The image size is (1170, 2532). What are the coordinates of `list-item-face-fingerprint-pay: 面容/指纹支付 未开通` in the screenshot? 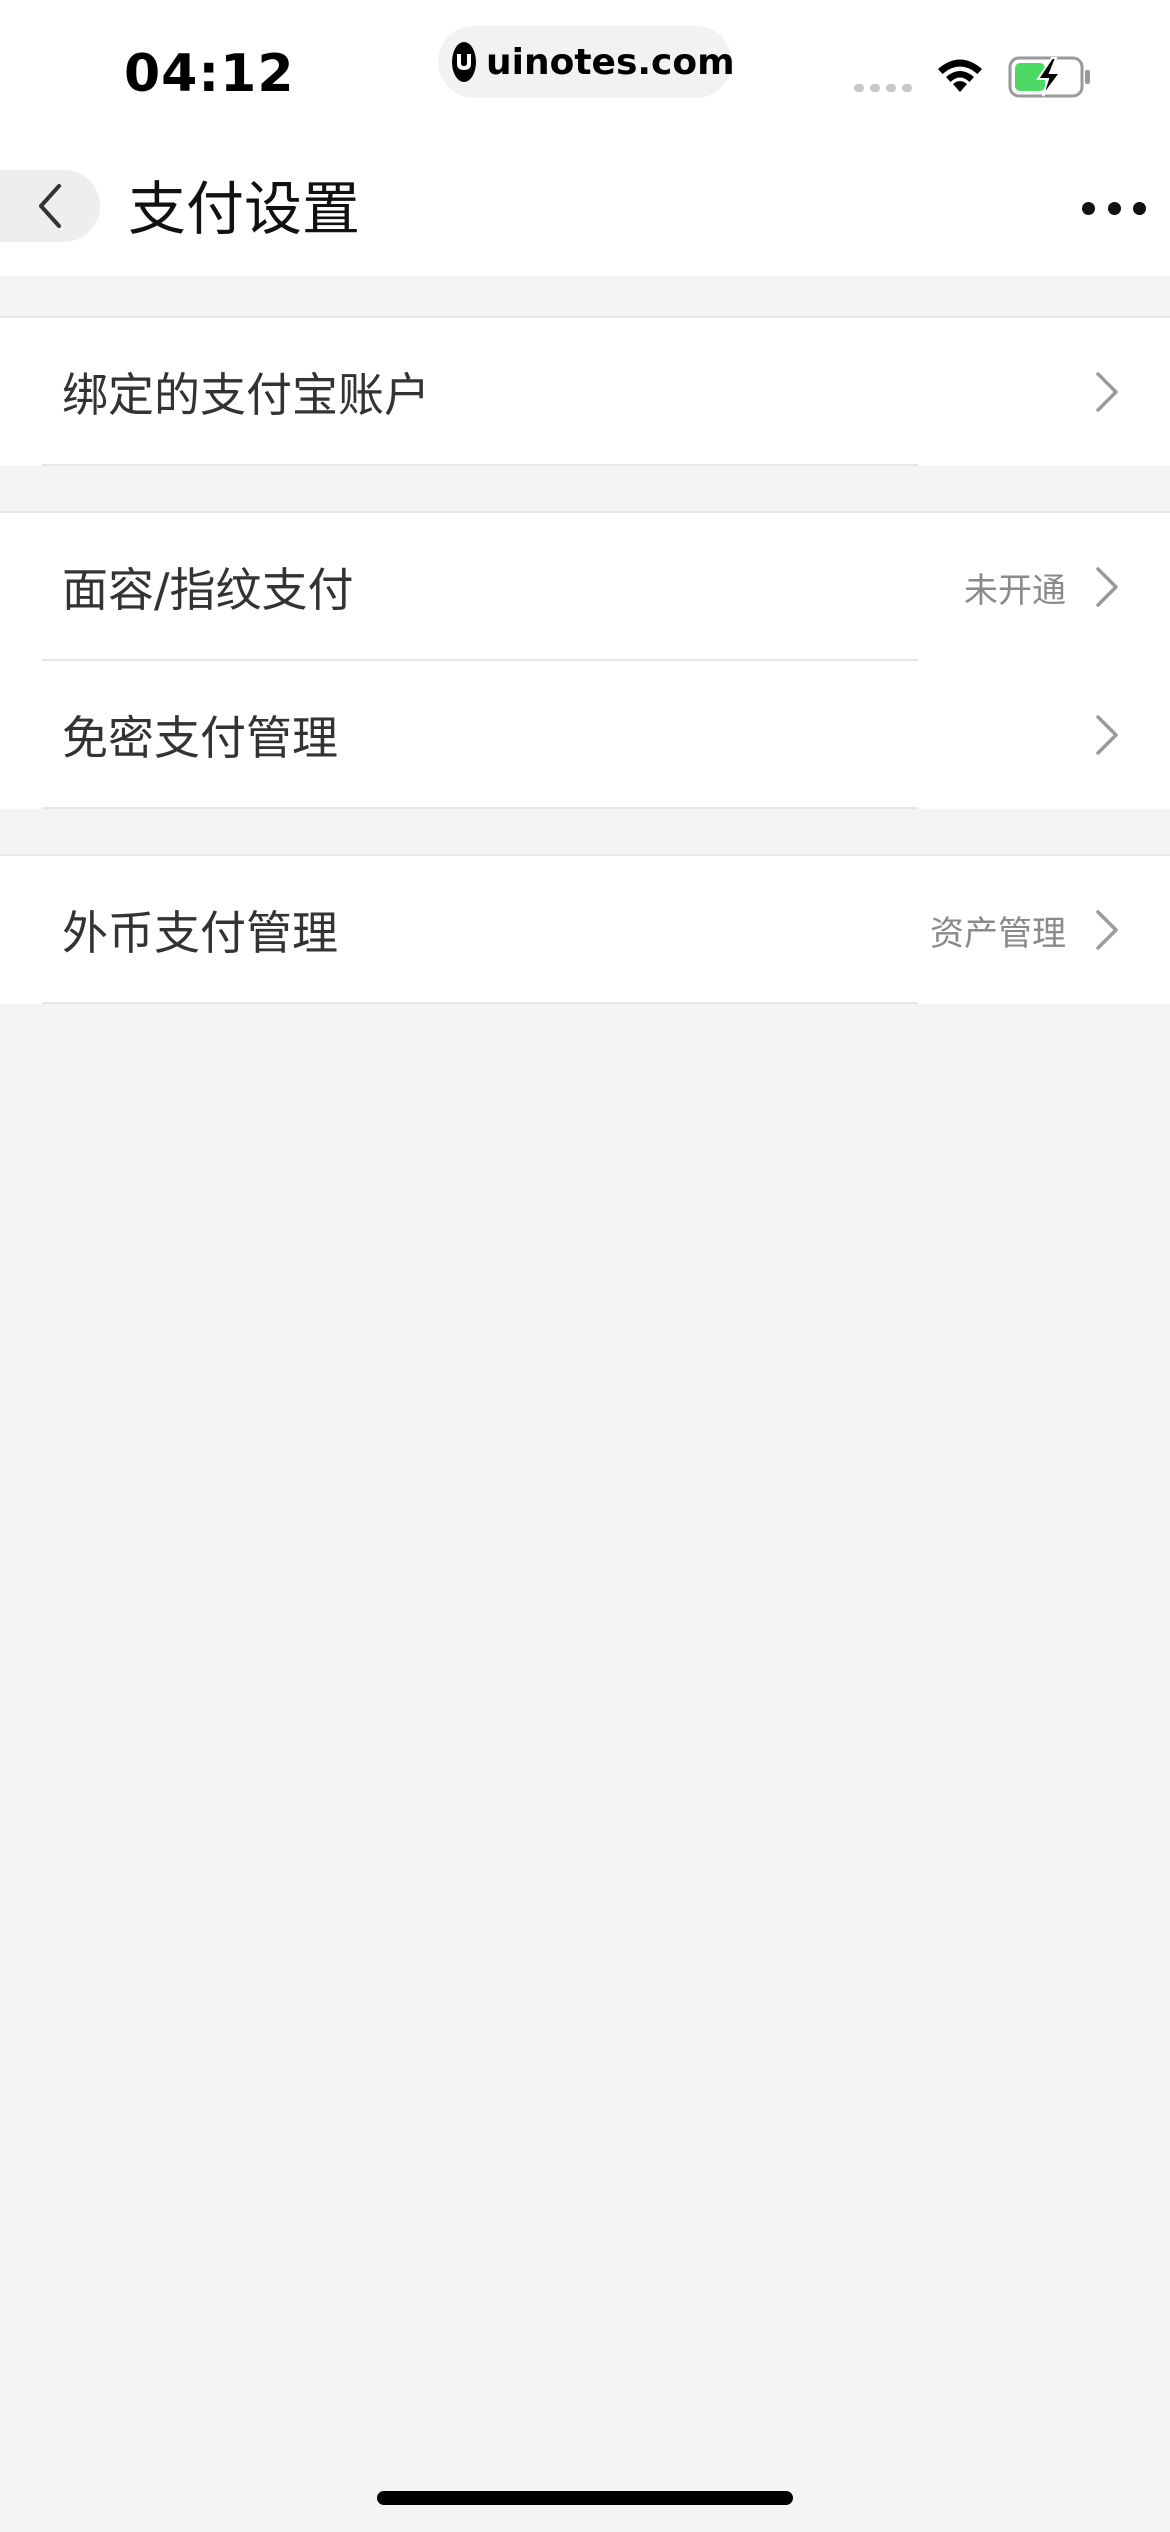 It's located at (585, 587).